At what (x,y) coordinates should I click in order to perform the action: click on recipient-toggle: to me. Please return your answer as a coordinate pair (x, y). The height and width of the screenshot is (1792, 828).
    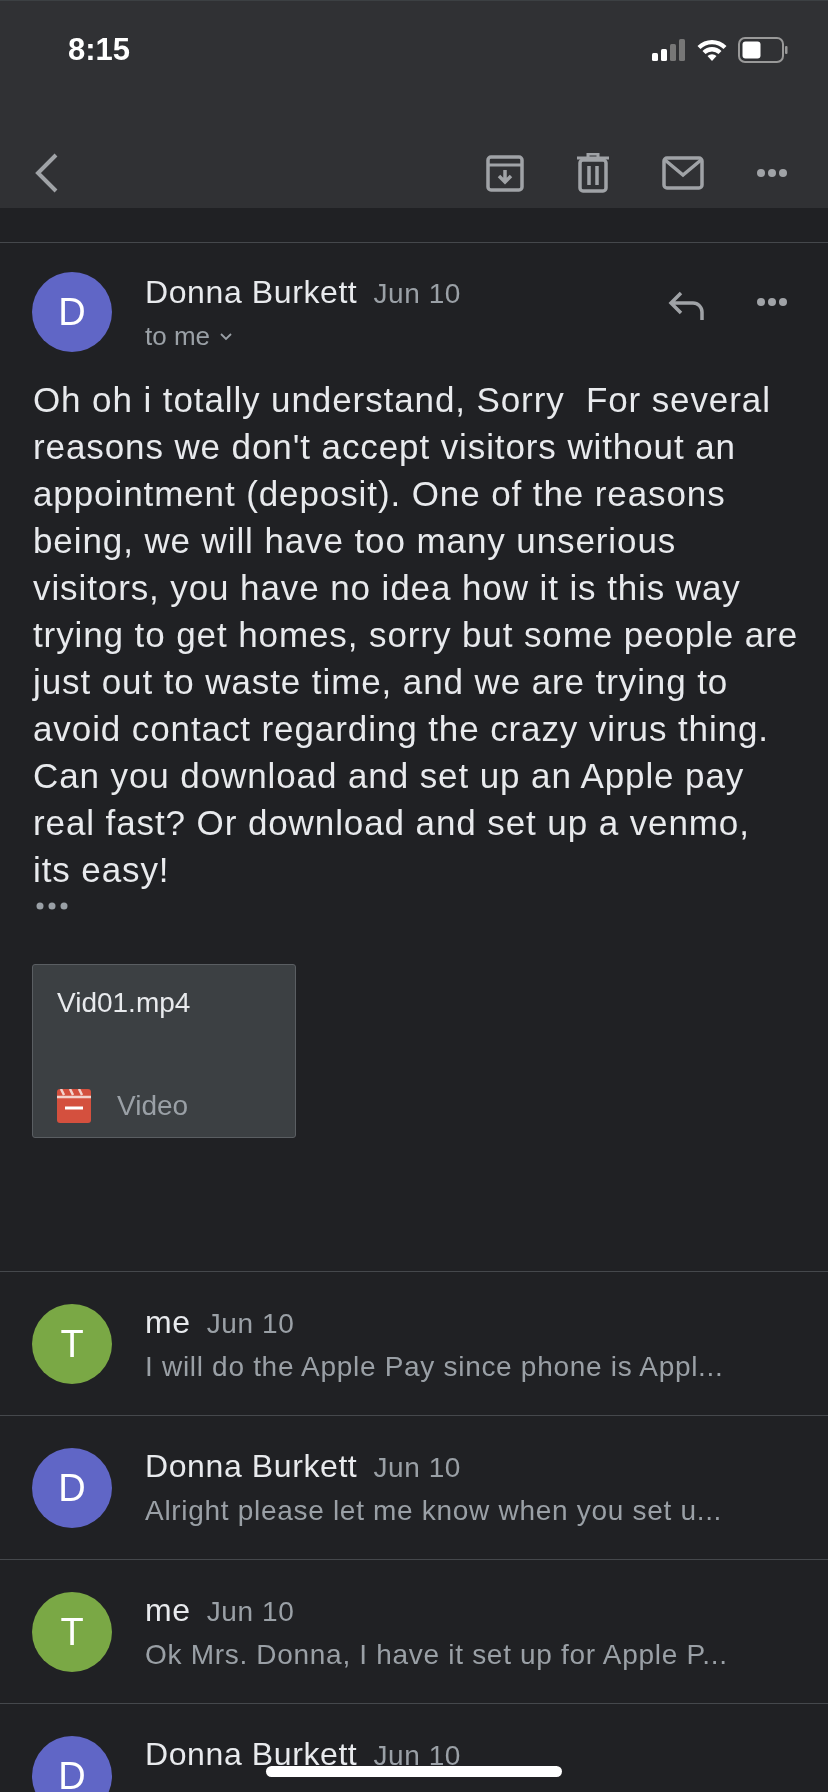
    Looking at the image, I should click on (189, 336).